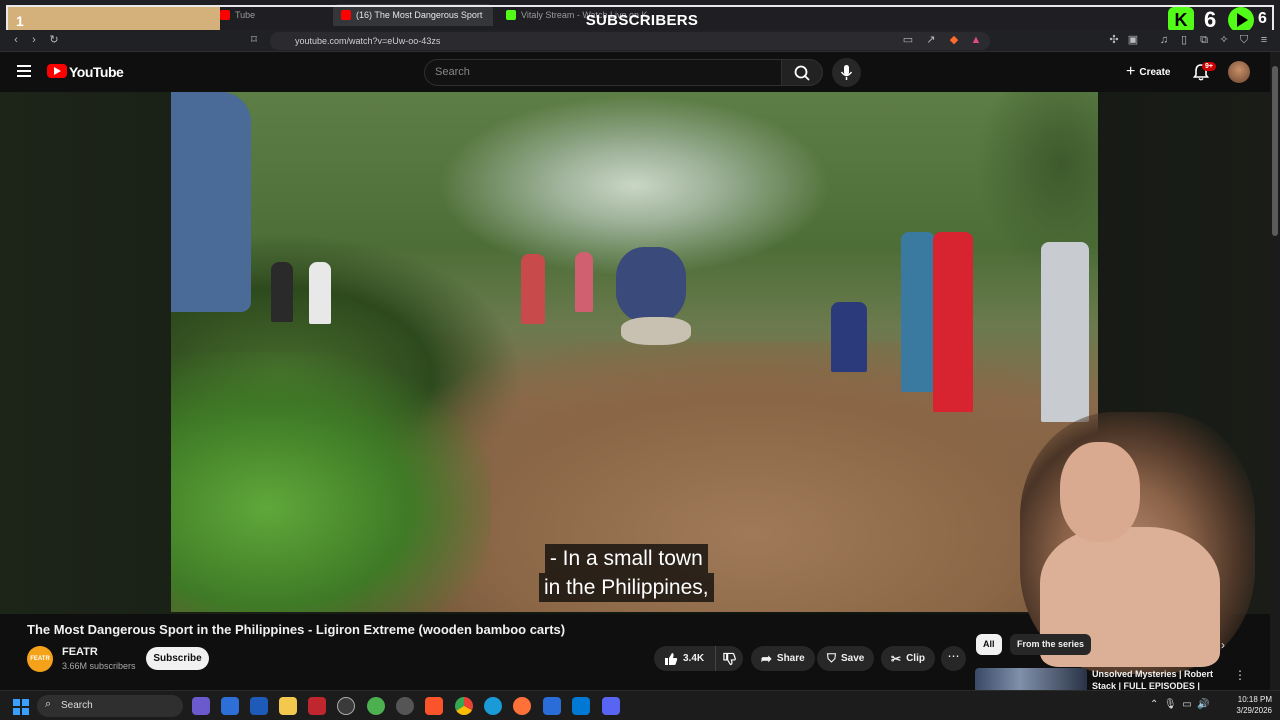 This screenshot has height=720, width=1280. I want to click on share-button: ➦ Share, so click(783, 658).